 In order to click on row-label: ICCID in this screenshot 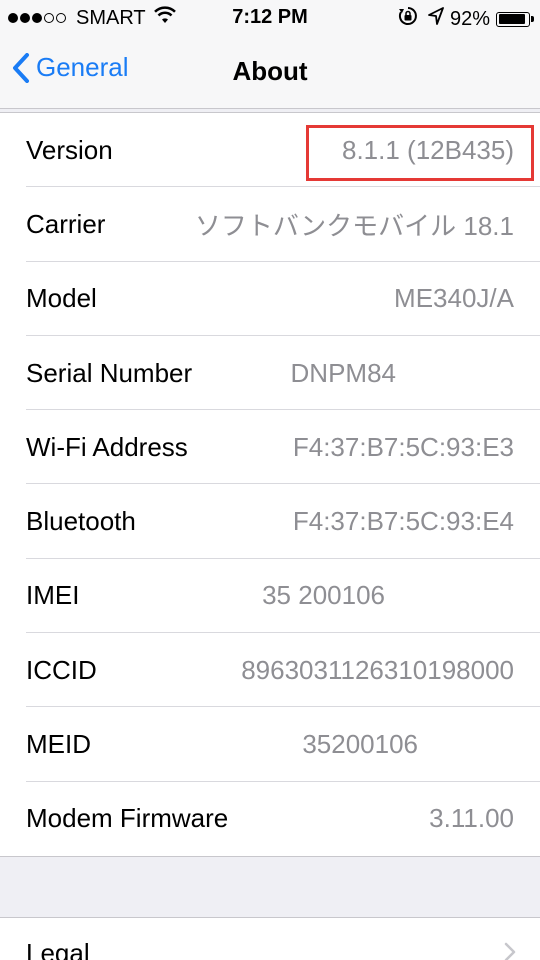, I will do `click(61, 669)`.